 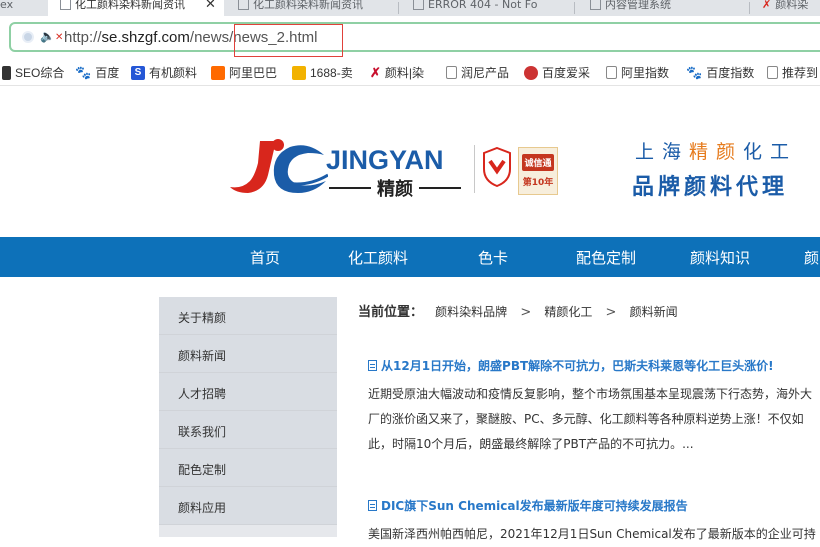 What do you see at coordinates (209, 37) in the screenshot?
I see `url-path-dir: /news` at bounding box center [209, 37].